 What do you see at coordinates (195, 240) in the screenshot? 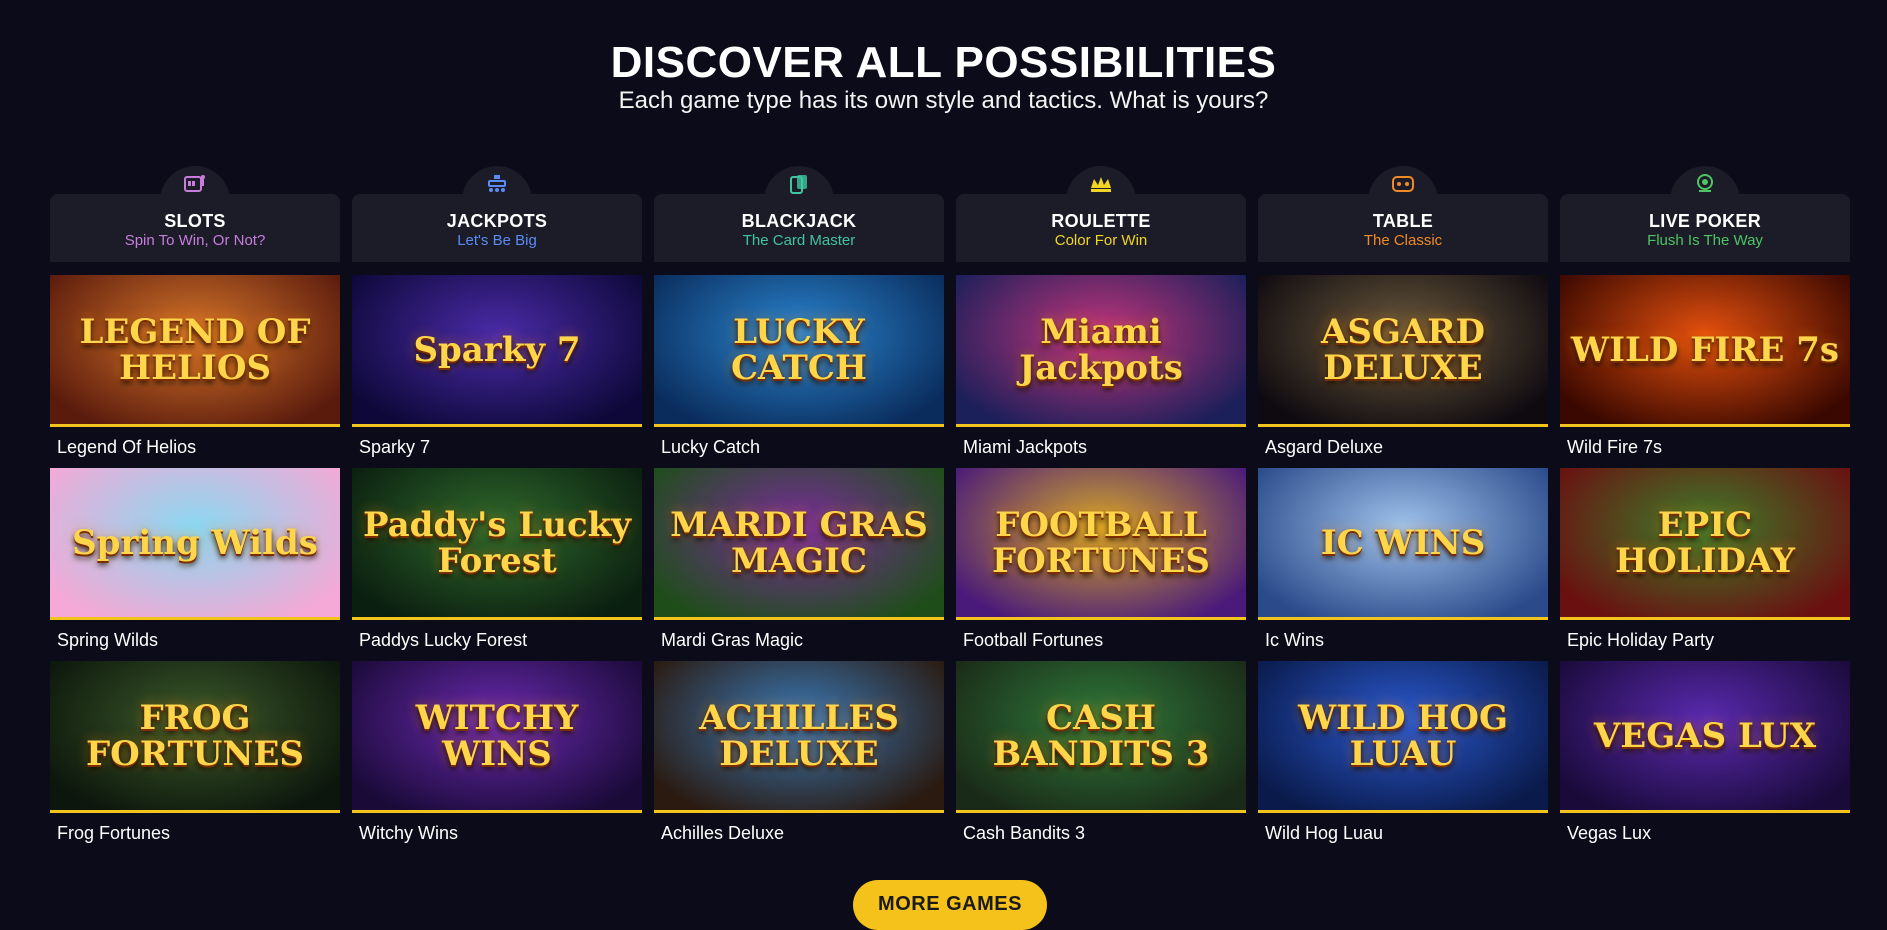
I see `category-subtitle: Spin To Win, Or Not?` at bounding box center [195, 240].